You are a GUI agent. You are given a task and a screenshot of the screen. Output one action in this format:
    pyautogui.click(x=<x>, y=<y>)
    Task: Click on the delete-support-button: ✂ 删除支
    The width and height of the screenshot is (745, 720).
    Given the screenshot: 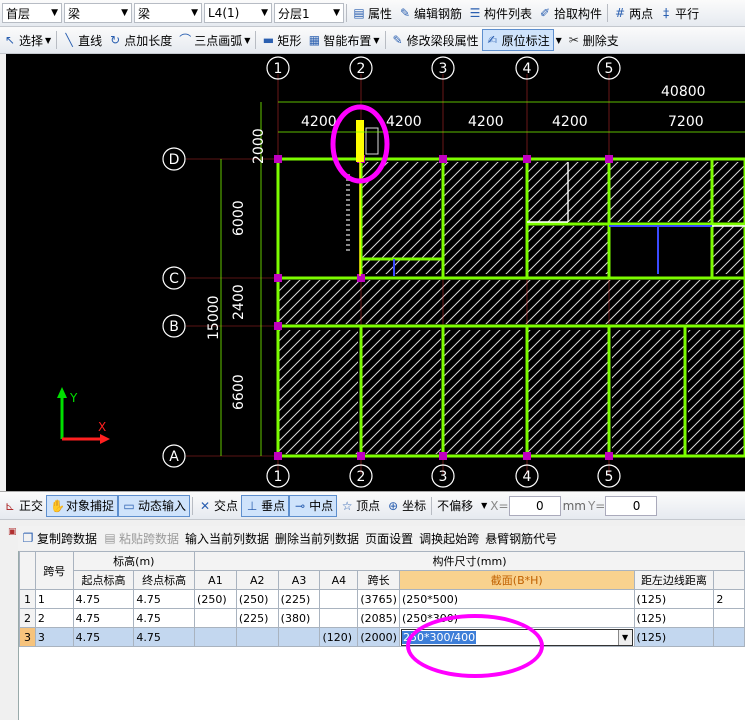 What is the action you would take?
    pyautogui.click(x=593, y=40)
    